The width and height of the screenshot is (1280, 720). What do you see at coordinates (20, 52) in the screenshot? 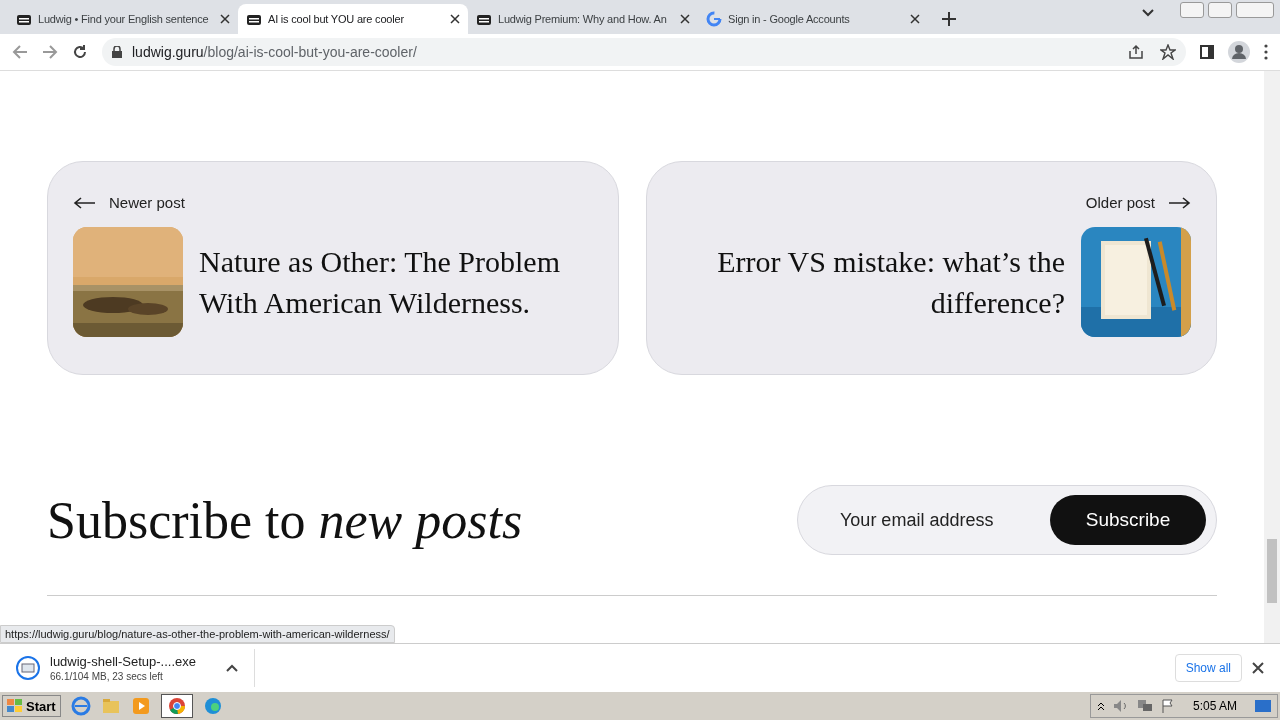
I see `back-icon` at bounding box center [20, 52].